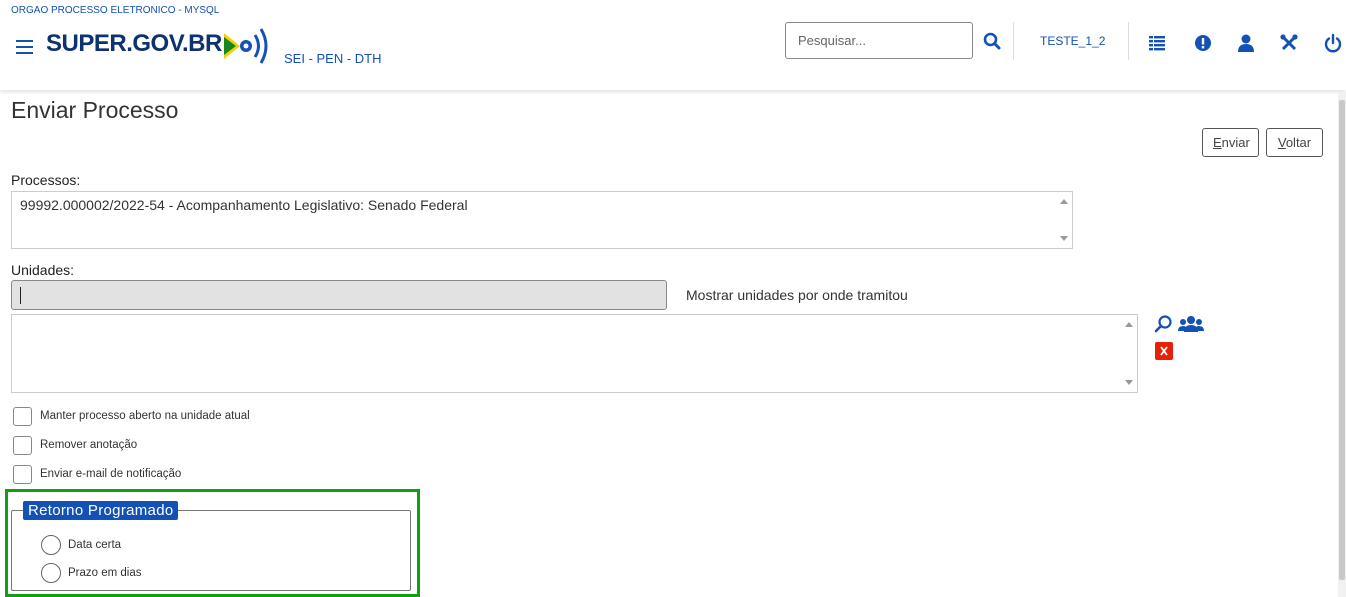  I want to click on page-scrollbar, so click(1342, 344).